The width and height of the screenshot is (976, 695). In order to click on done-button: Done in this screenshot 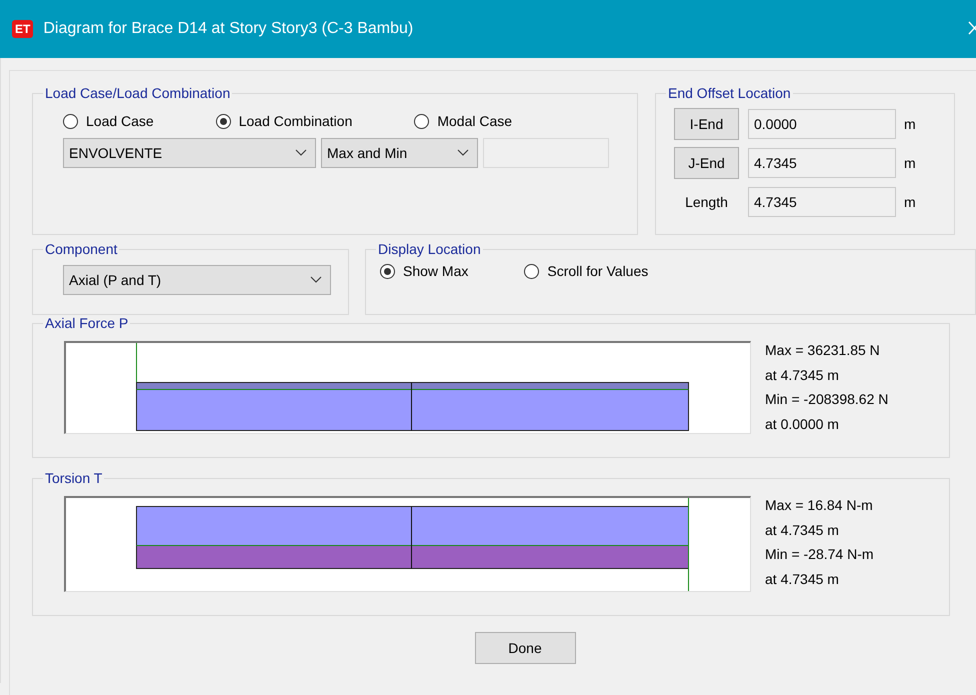, I will do `click(525, 648)`.